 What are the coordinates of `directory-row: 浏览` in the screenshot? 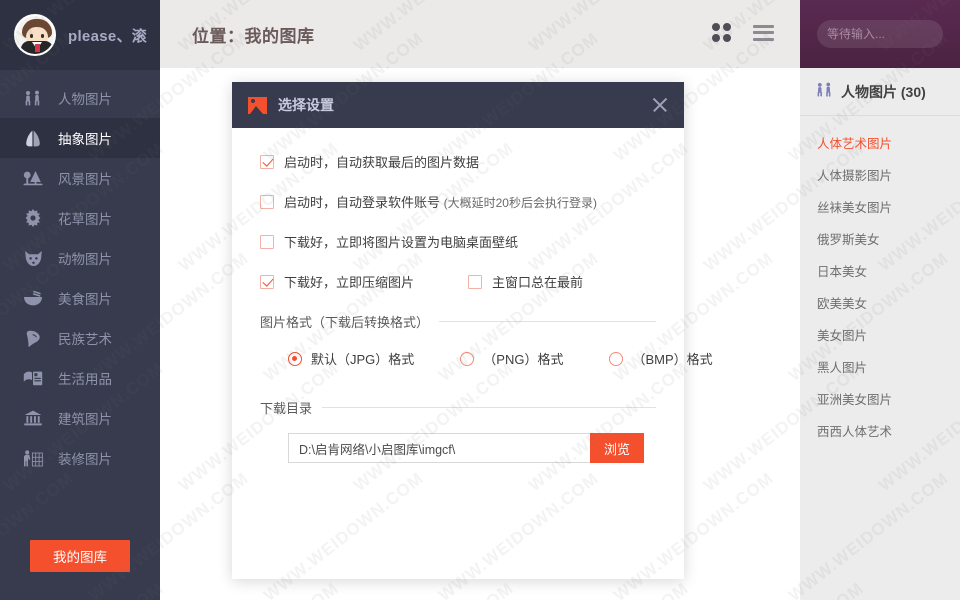 It's located at (458, 448).